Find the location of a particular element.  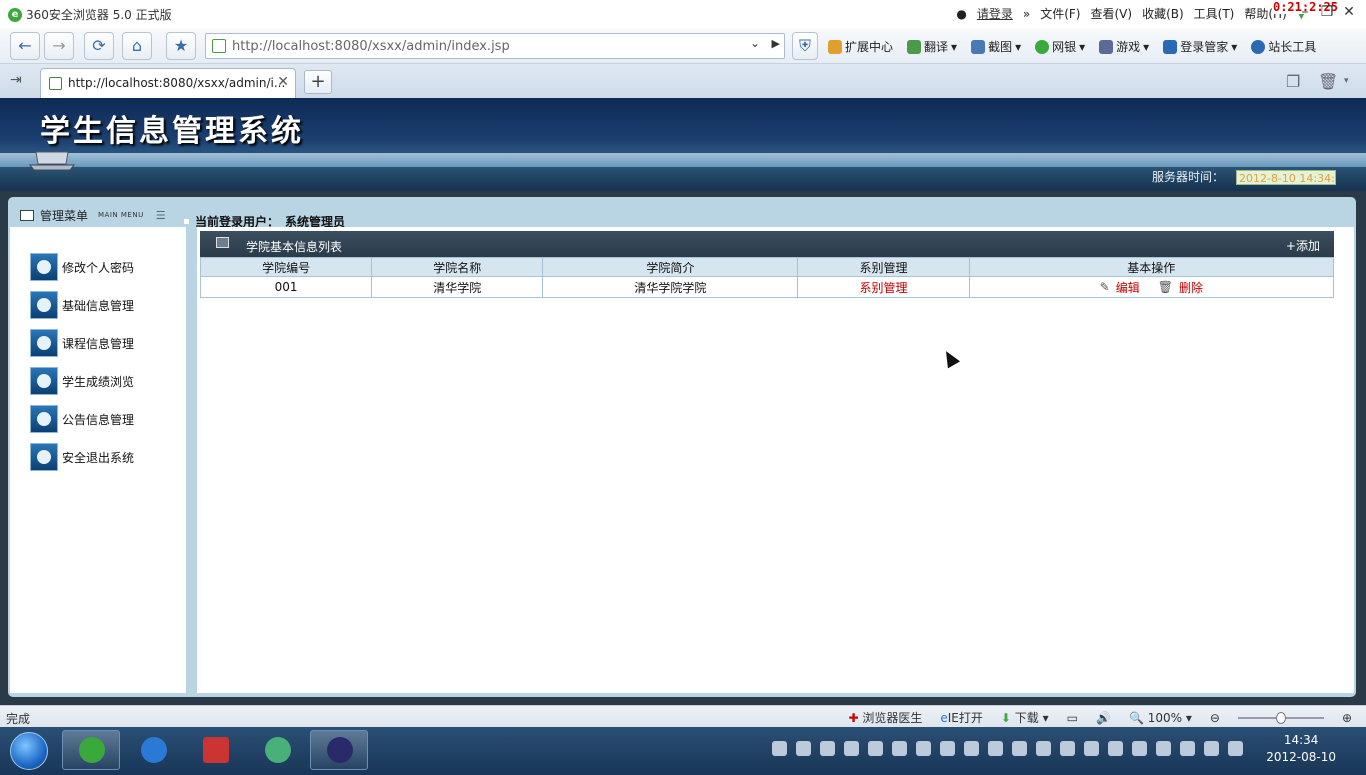

medical-icon: ✚ is located at coordinates (853, 718).